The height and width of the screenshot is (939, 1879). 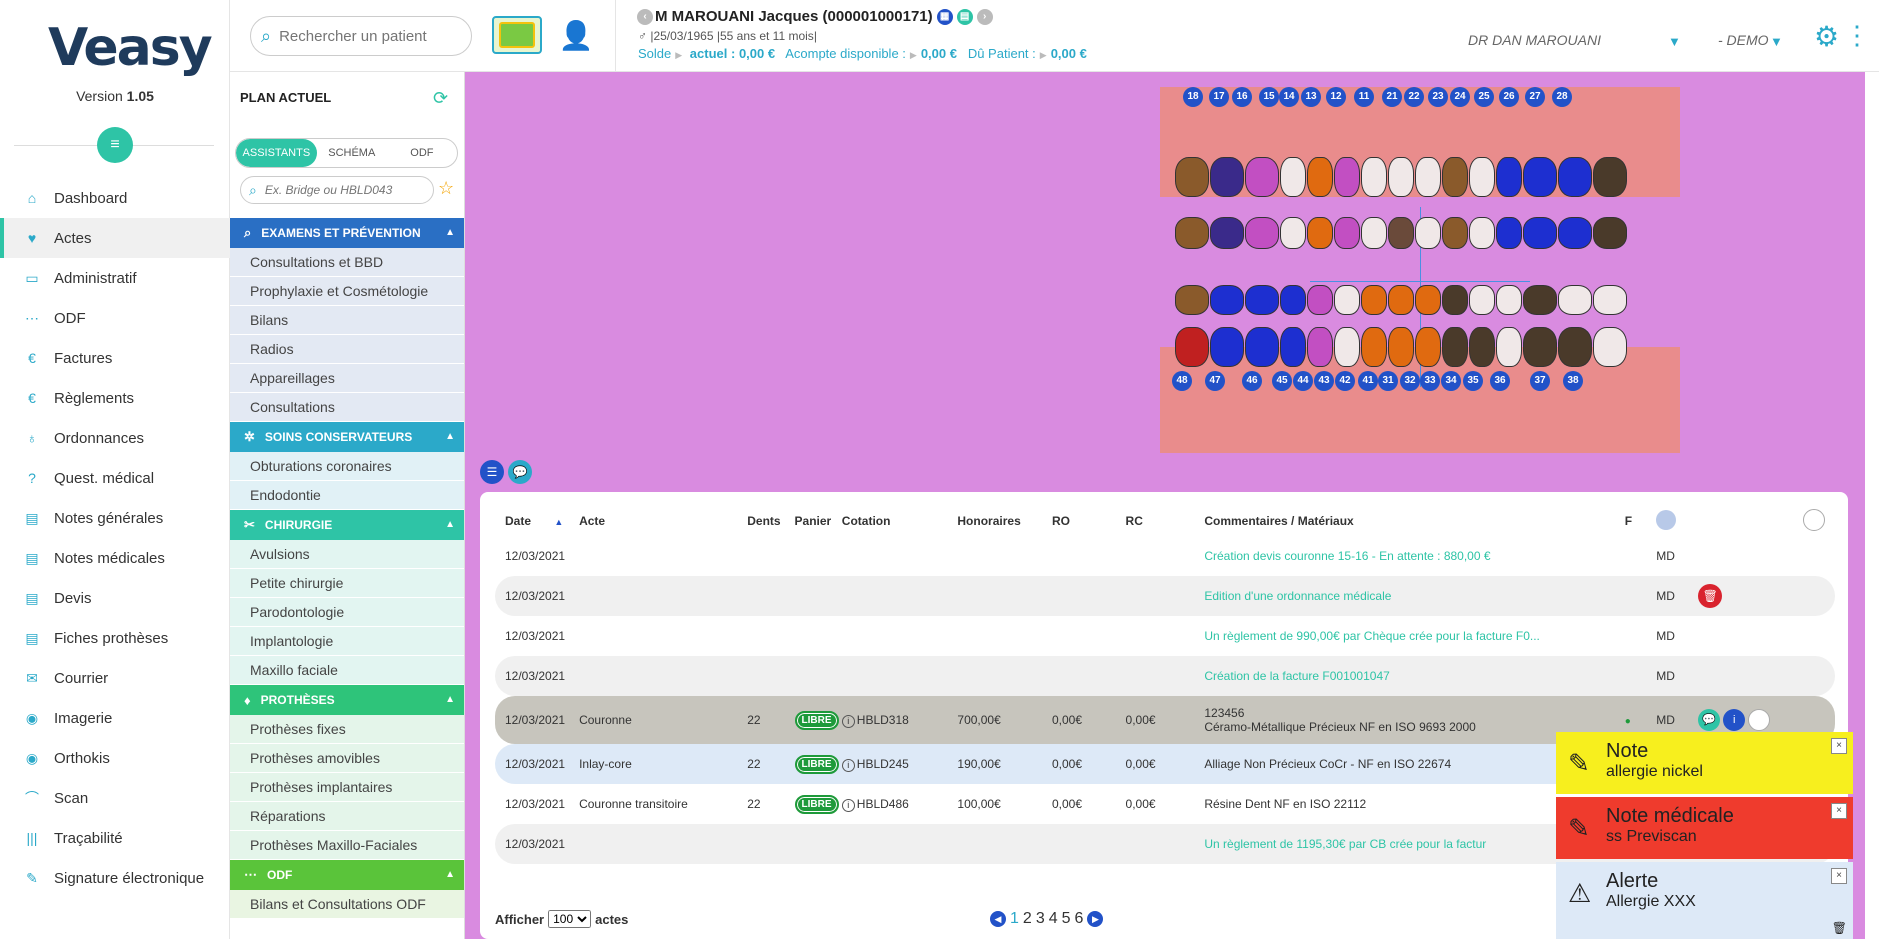 What do you see at coordinates (115, 878) in the screenshot?
I see `nav-item-signature-lectronique: ✎ Signature électronique` at bounding box center [115, 878].